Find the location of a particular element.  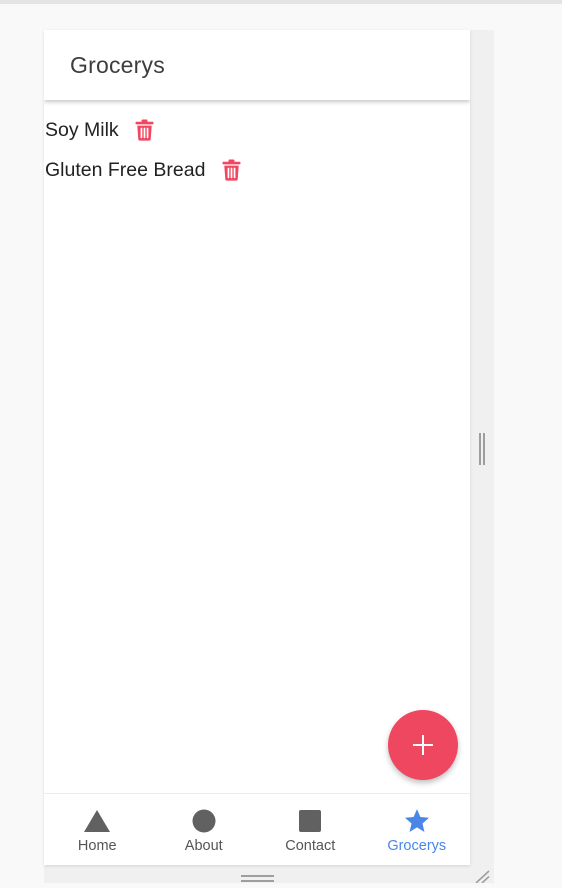

nav-item-grocerys: Grocerys is located at coordinates (417, 829).